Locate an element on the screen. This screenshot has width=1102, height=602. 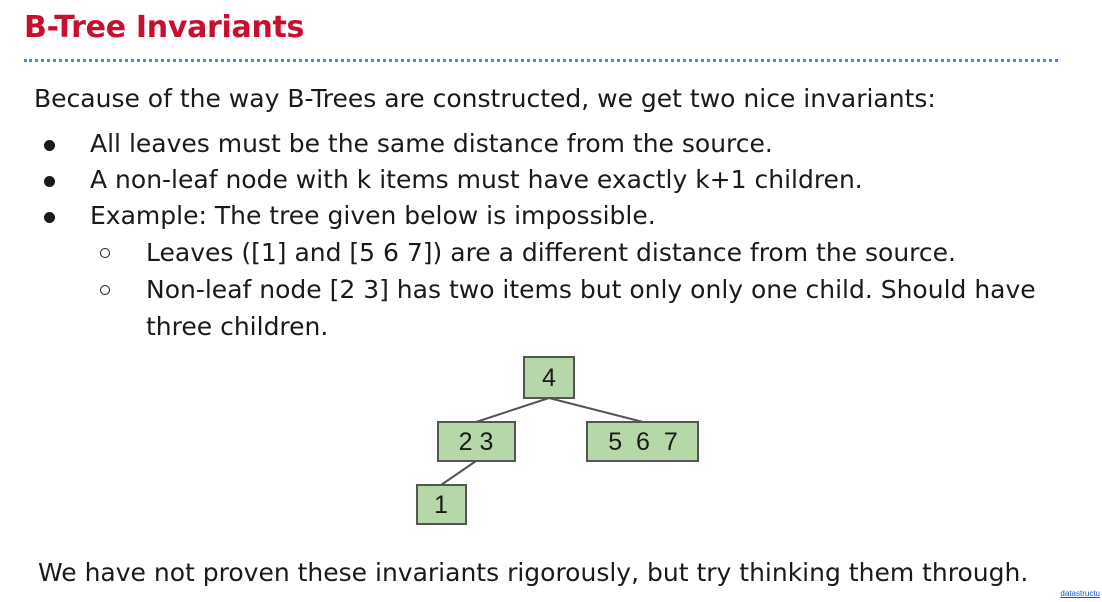
node-label: 4 is located at coordinates (549, 378).